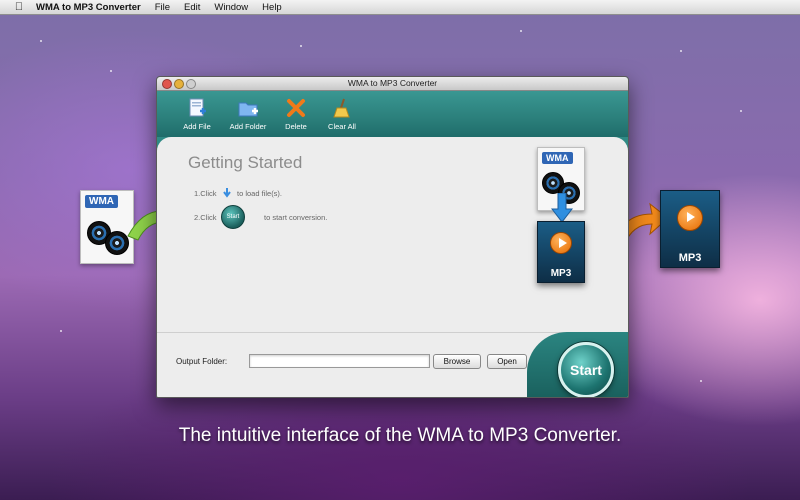  Describe the element at coordinates (202, 361) in the screenshot. I see `output-folder-label: Output Folder:` at that location.